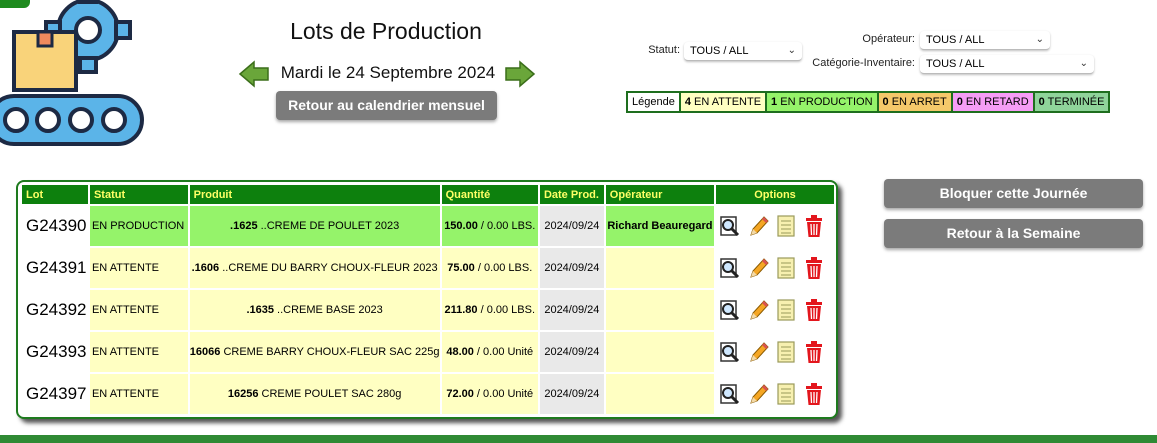  I want to click on date-navigator: Mardi le 24 Septembre 2024, so click(387, 75).